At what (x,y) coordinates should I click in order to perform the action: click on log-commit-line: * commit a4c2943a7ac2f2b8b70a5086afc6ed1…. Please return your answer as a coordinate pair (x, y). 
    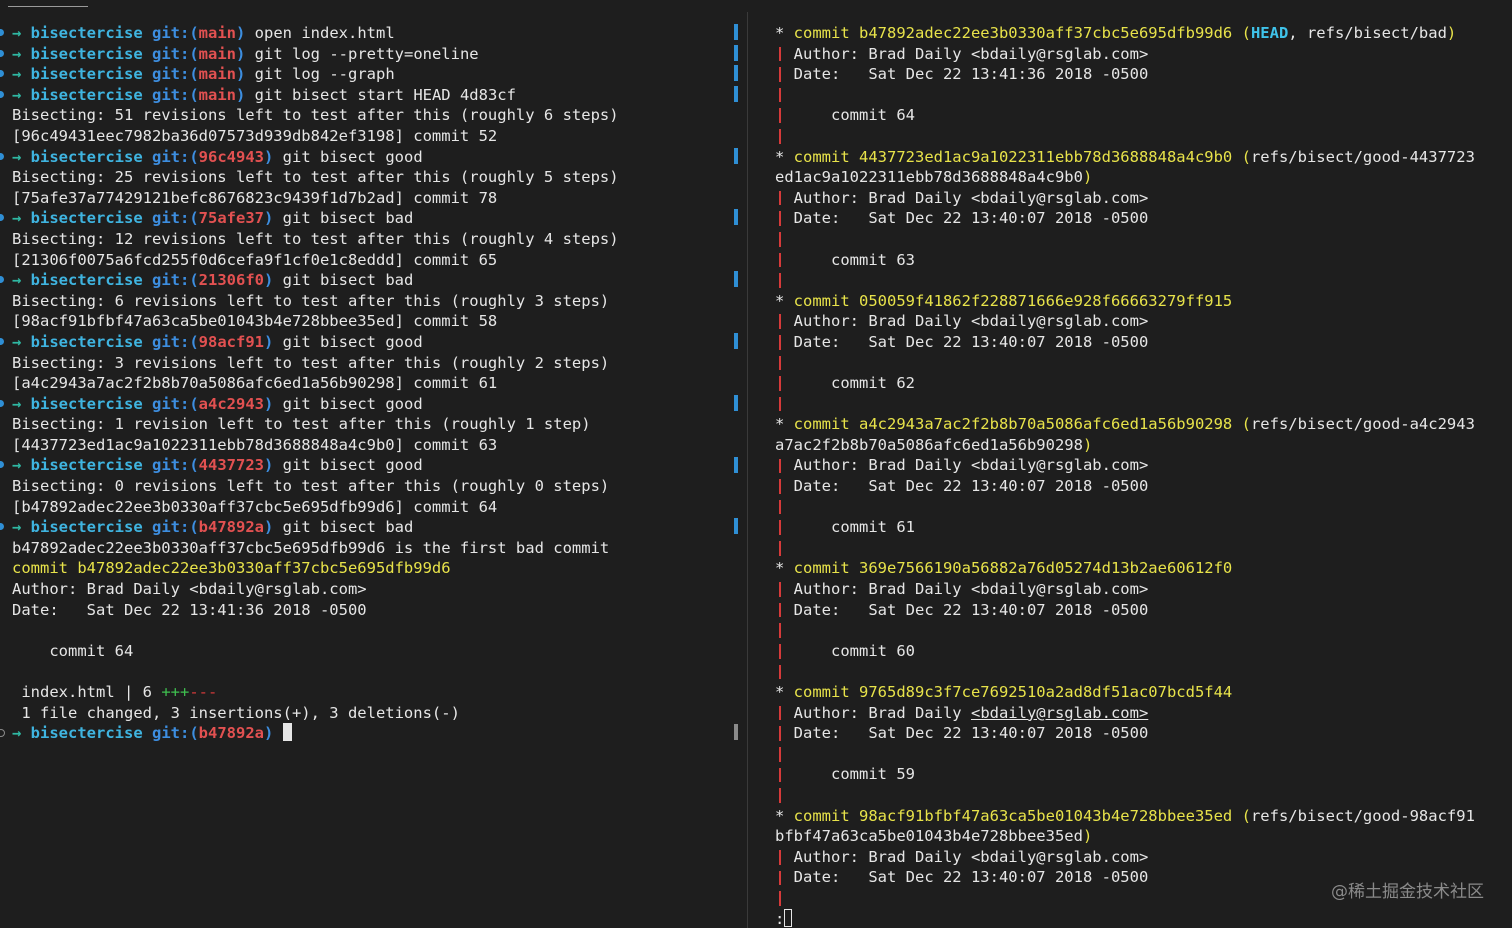
    Looking at the image, I should click on (1130, 424).